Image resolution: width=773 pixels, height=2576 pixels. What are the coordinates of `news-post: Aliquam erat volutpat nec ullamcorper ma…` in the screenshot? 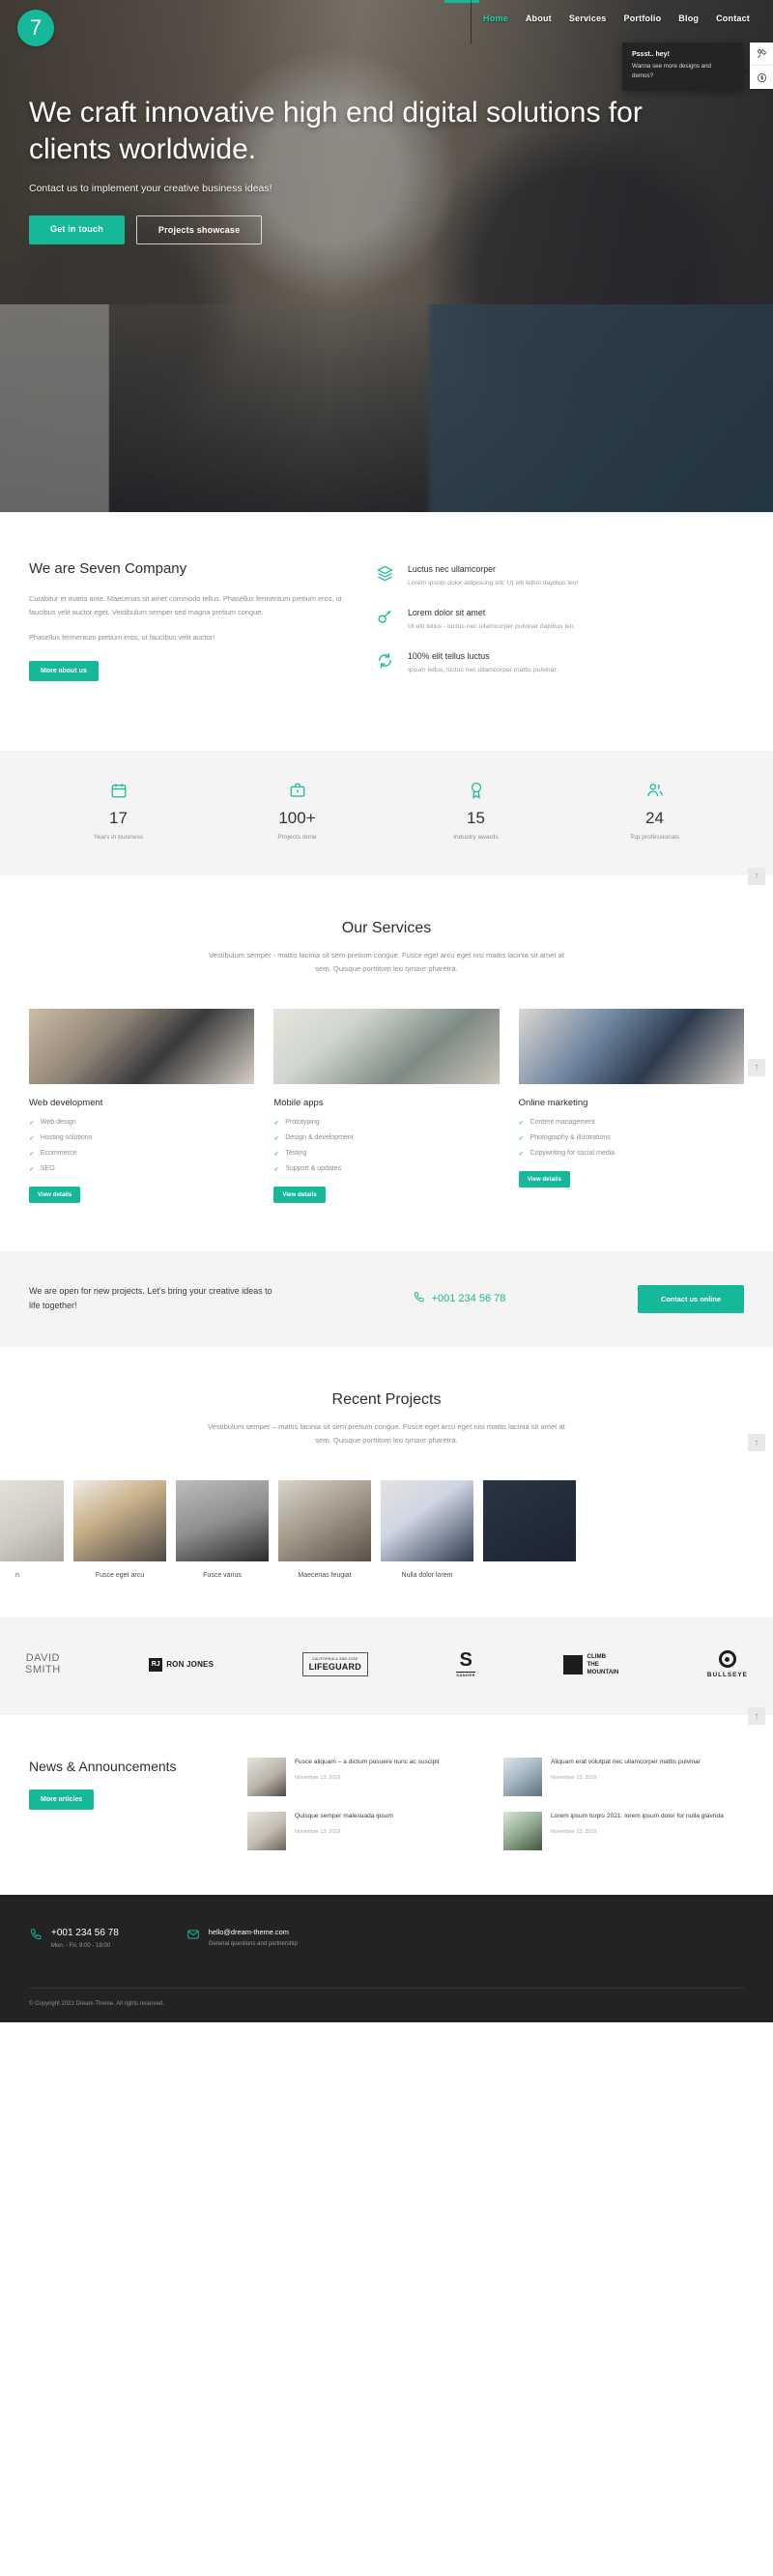 It's located at (623, 1778).